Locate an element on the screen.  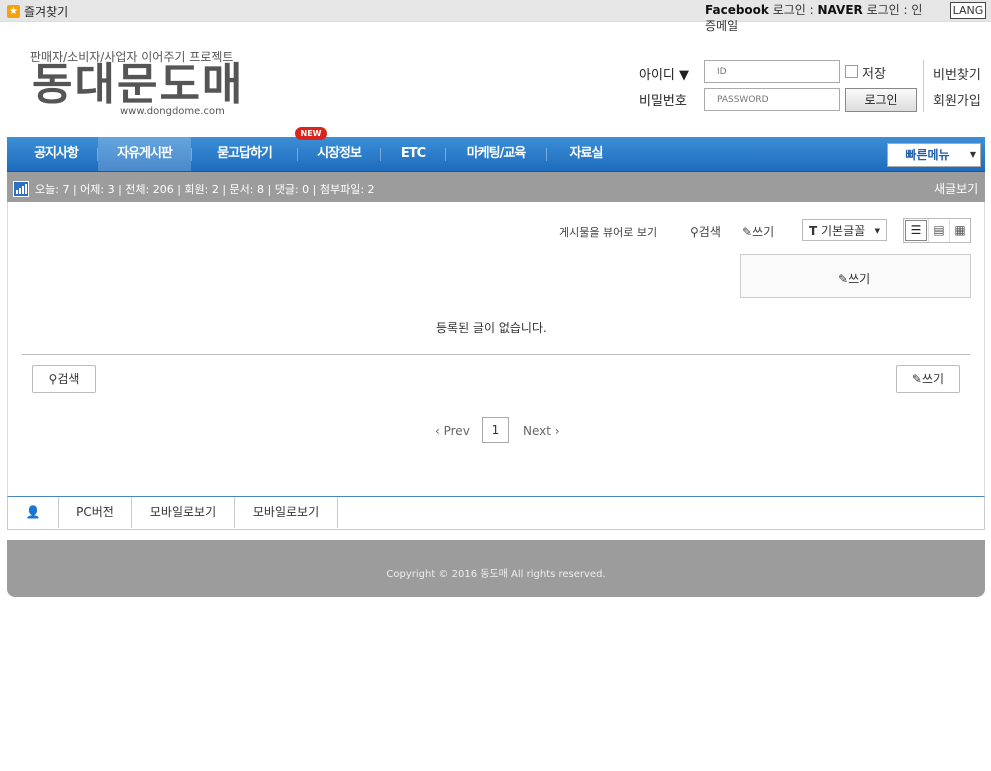
password-label: 비밀번호 is located at coordinates (663, 101).